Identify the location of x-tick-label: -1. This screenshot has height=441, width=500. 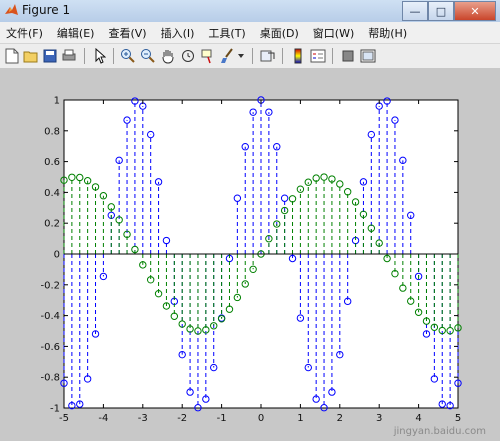
(222, 418).